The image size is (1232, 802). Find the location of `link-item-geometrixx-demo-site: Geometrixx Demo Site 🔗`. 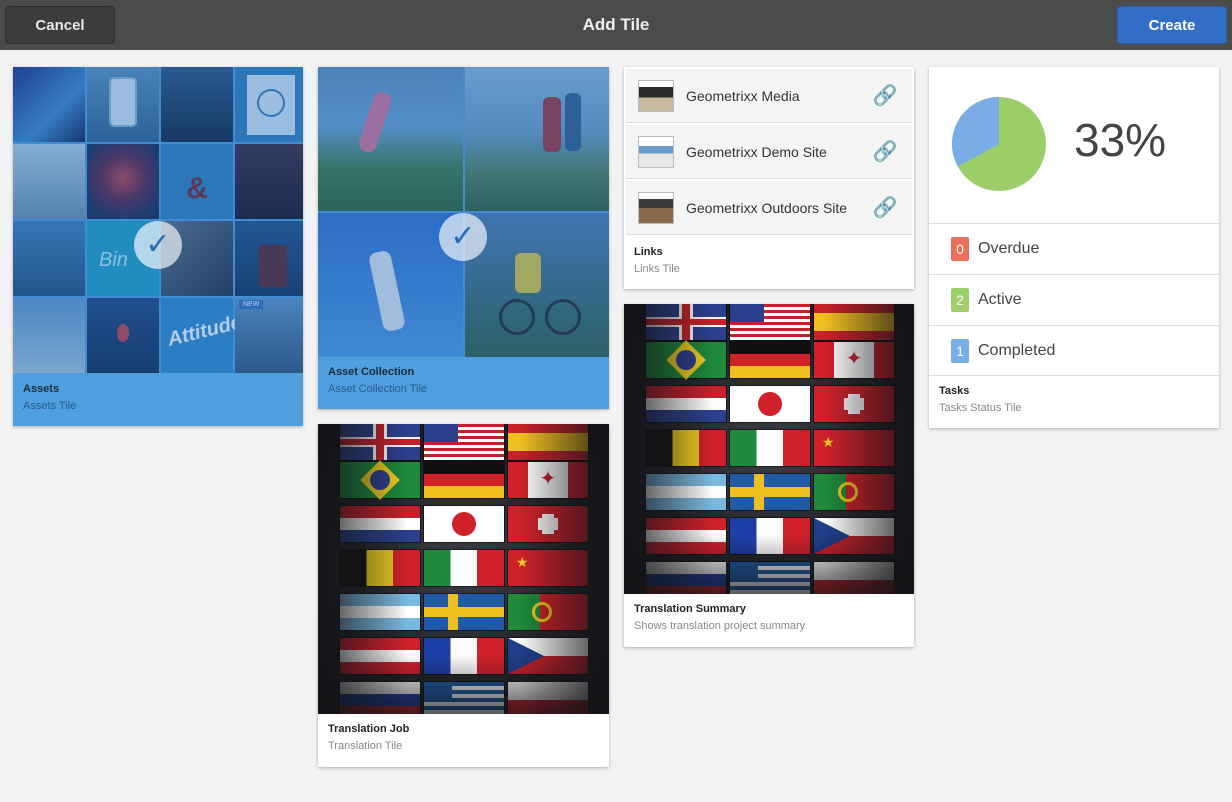

link-item-geometrixx-demo-site: Geometrixx Demo Site 🔗 is located at coordinates (769, 152).